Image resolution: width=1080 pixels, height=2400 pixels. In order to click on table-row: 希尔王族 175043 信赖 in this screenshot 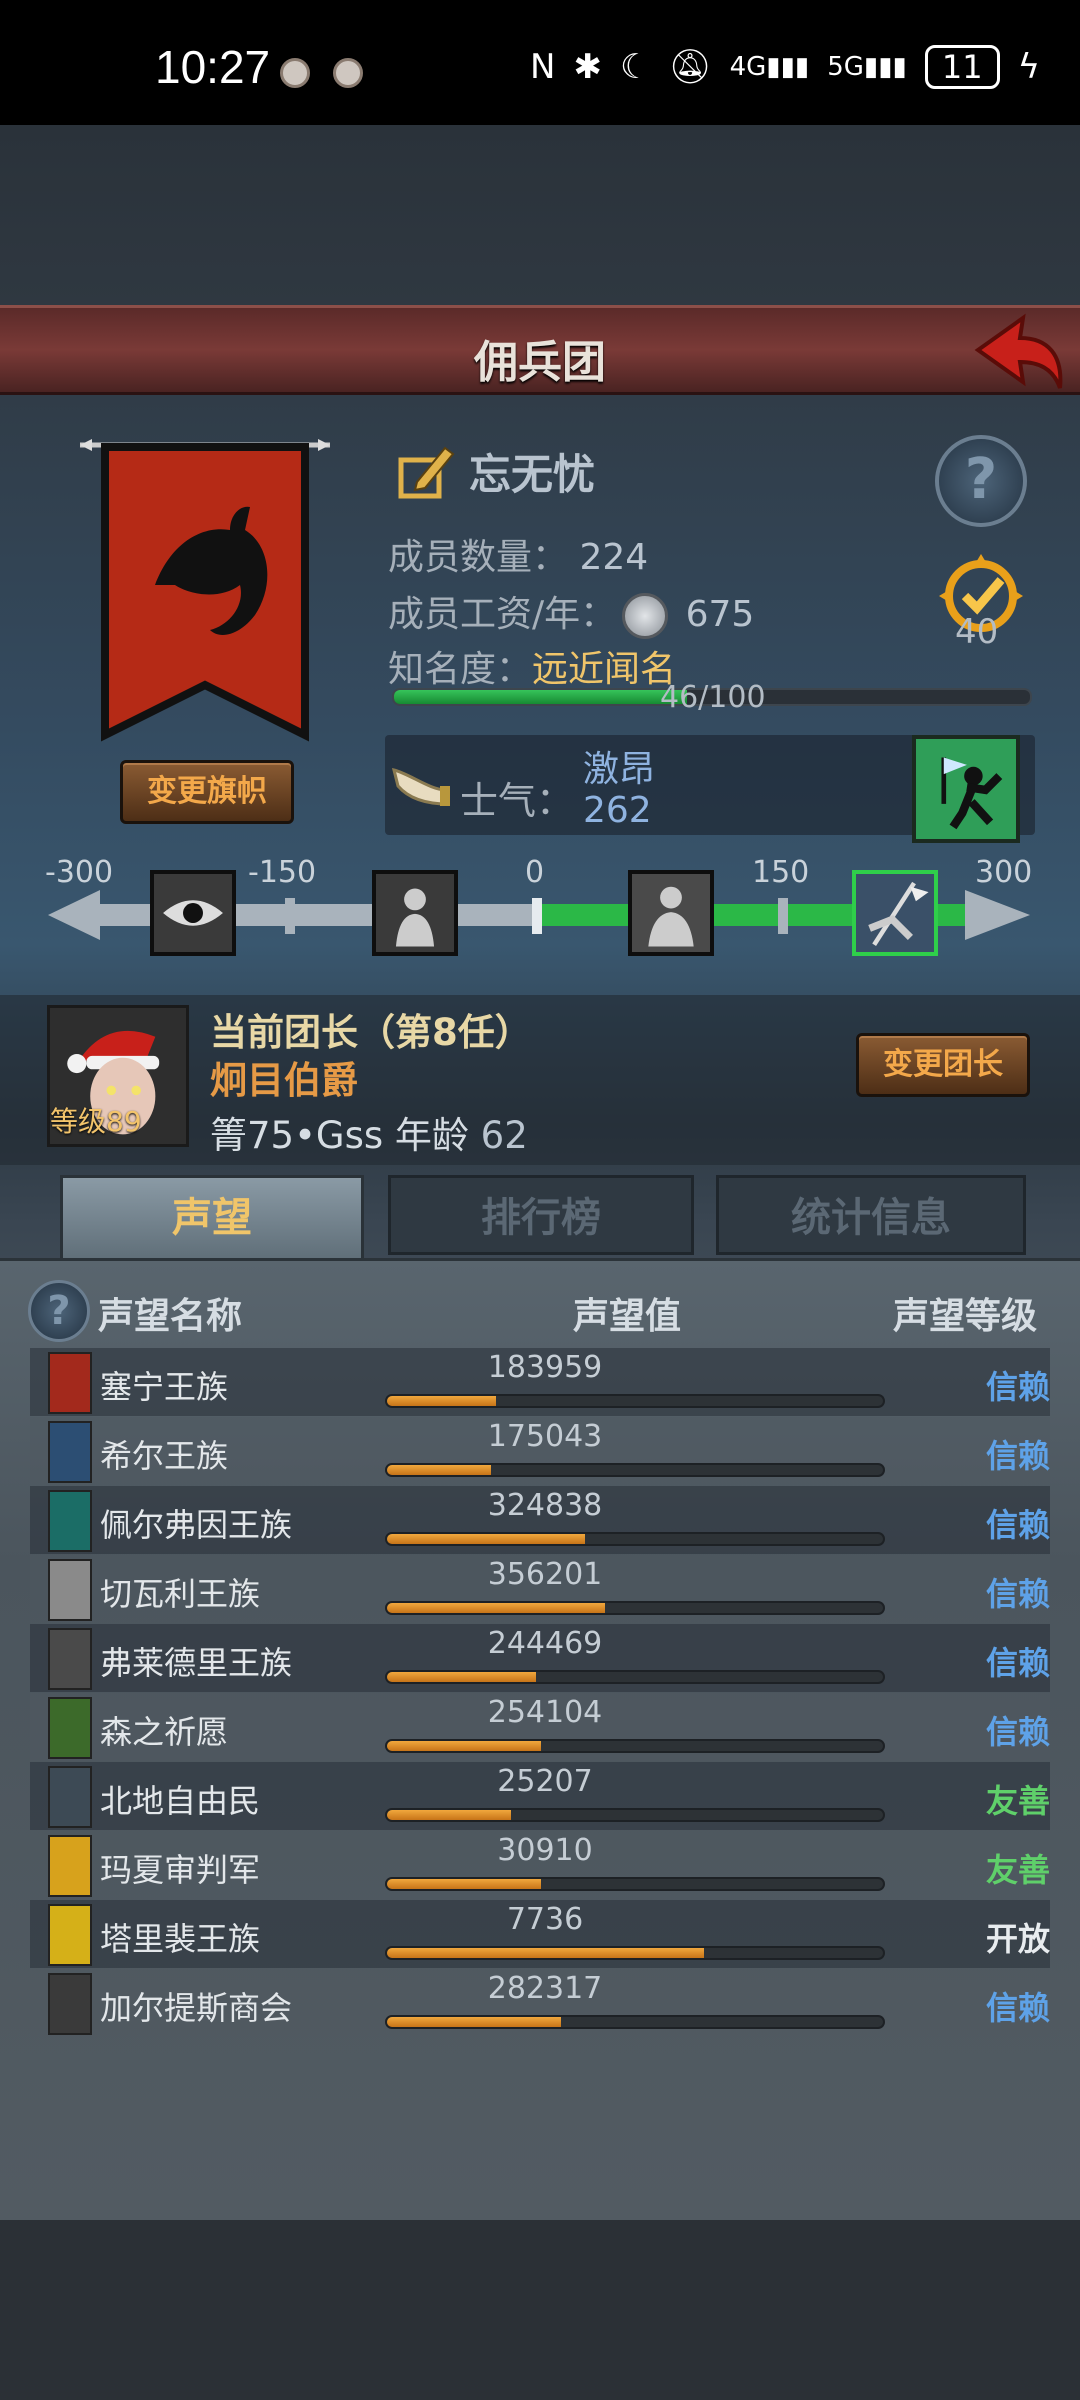, I will do `click(540, 1451)`.